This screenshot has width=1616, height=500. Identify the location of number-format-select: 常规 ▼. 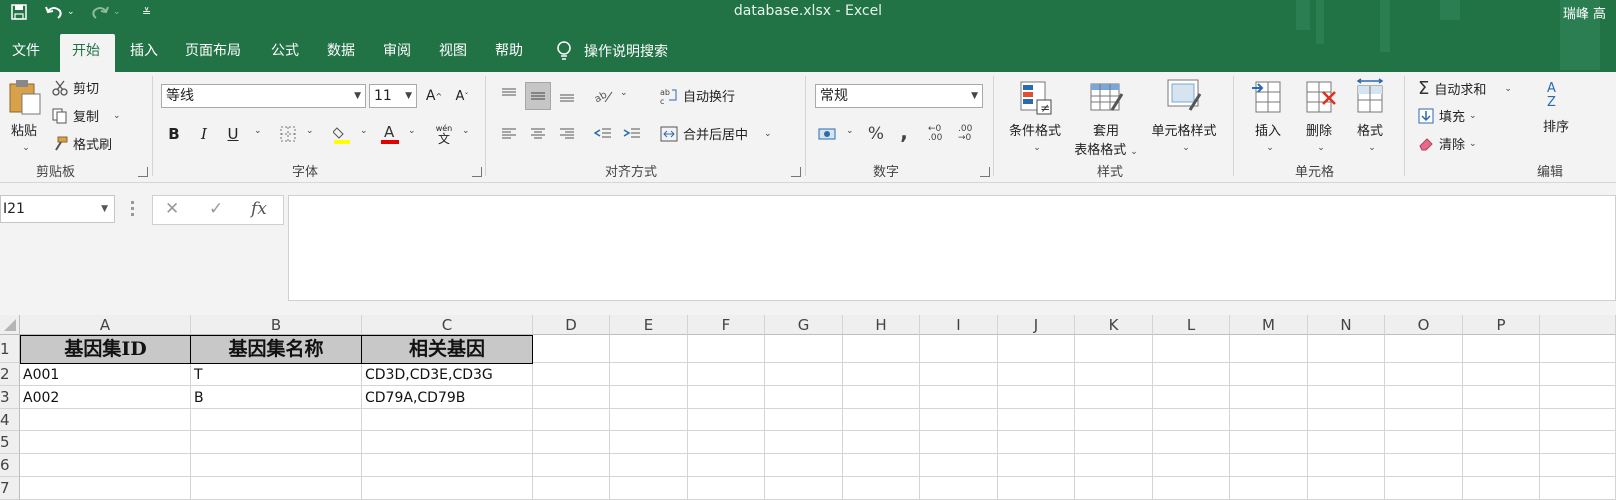
(899, 96).